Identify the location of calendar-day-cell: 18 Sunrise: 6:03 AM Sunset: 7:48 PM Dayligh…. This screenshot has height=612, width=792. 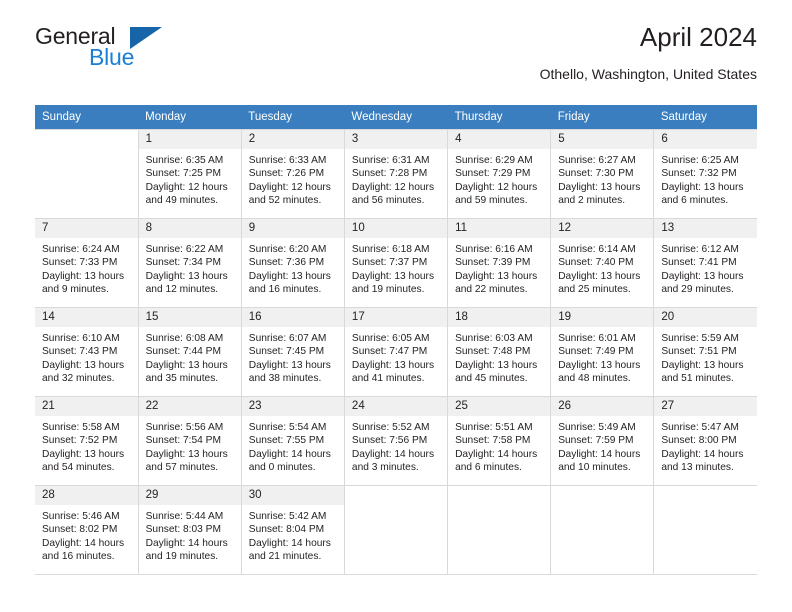
(499, 352).